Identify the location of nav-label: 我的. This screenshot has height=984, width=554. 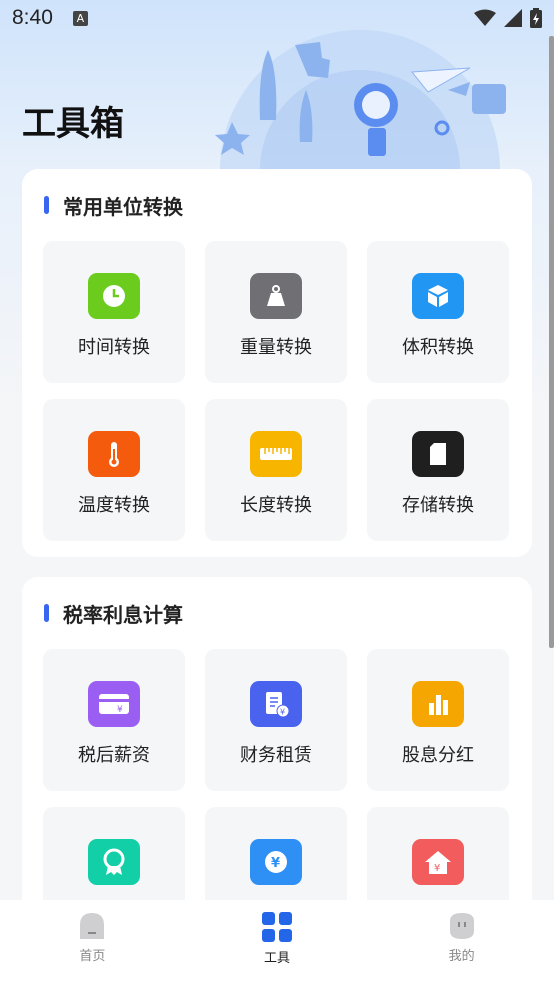
(461, 956).